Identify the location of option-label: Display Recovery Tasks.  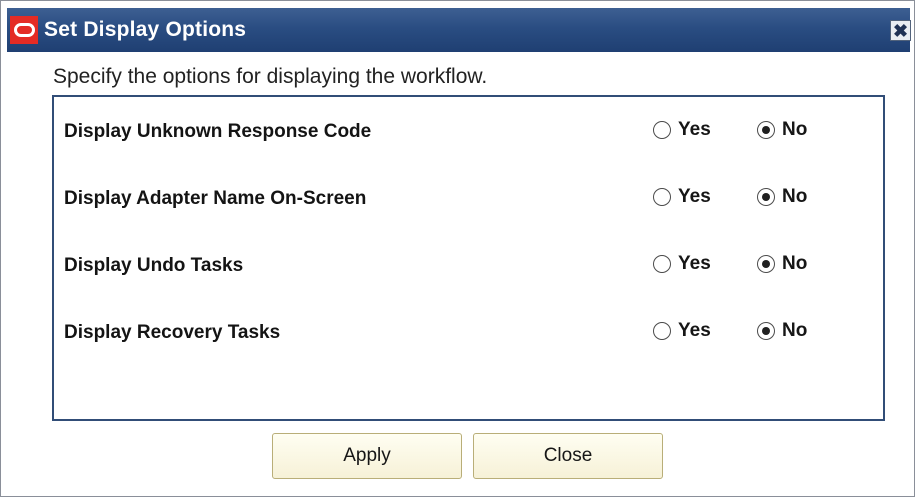
(172, 332).